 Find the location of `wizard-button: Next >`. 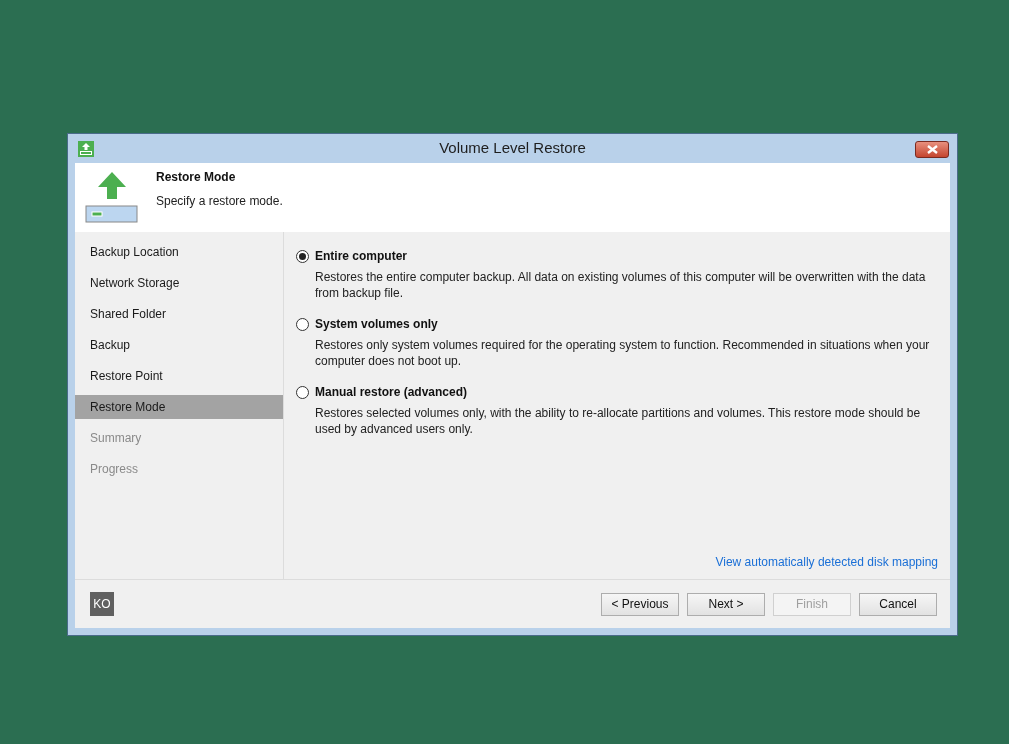

wizard-button: Next > is located at coordinates (726, 604).